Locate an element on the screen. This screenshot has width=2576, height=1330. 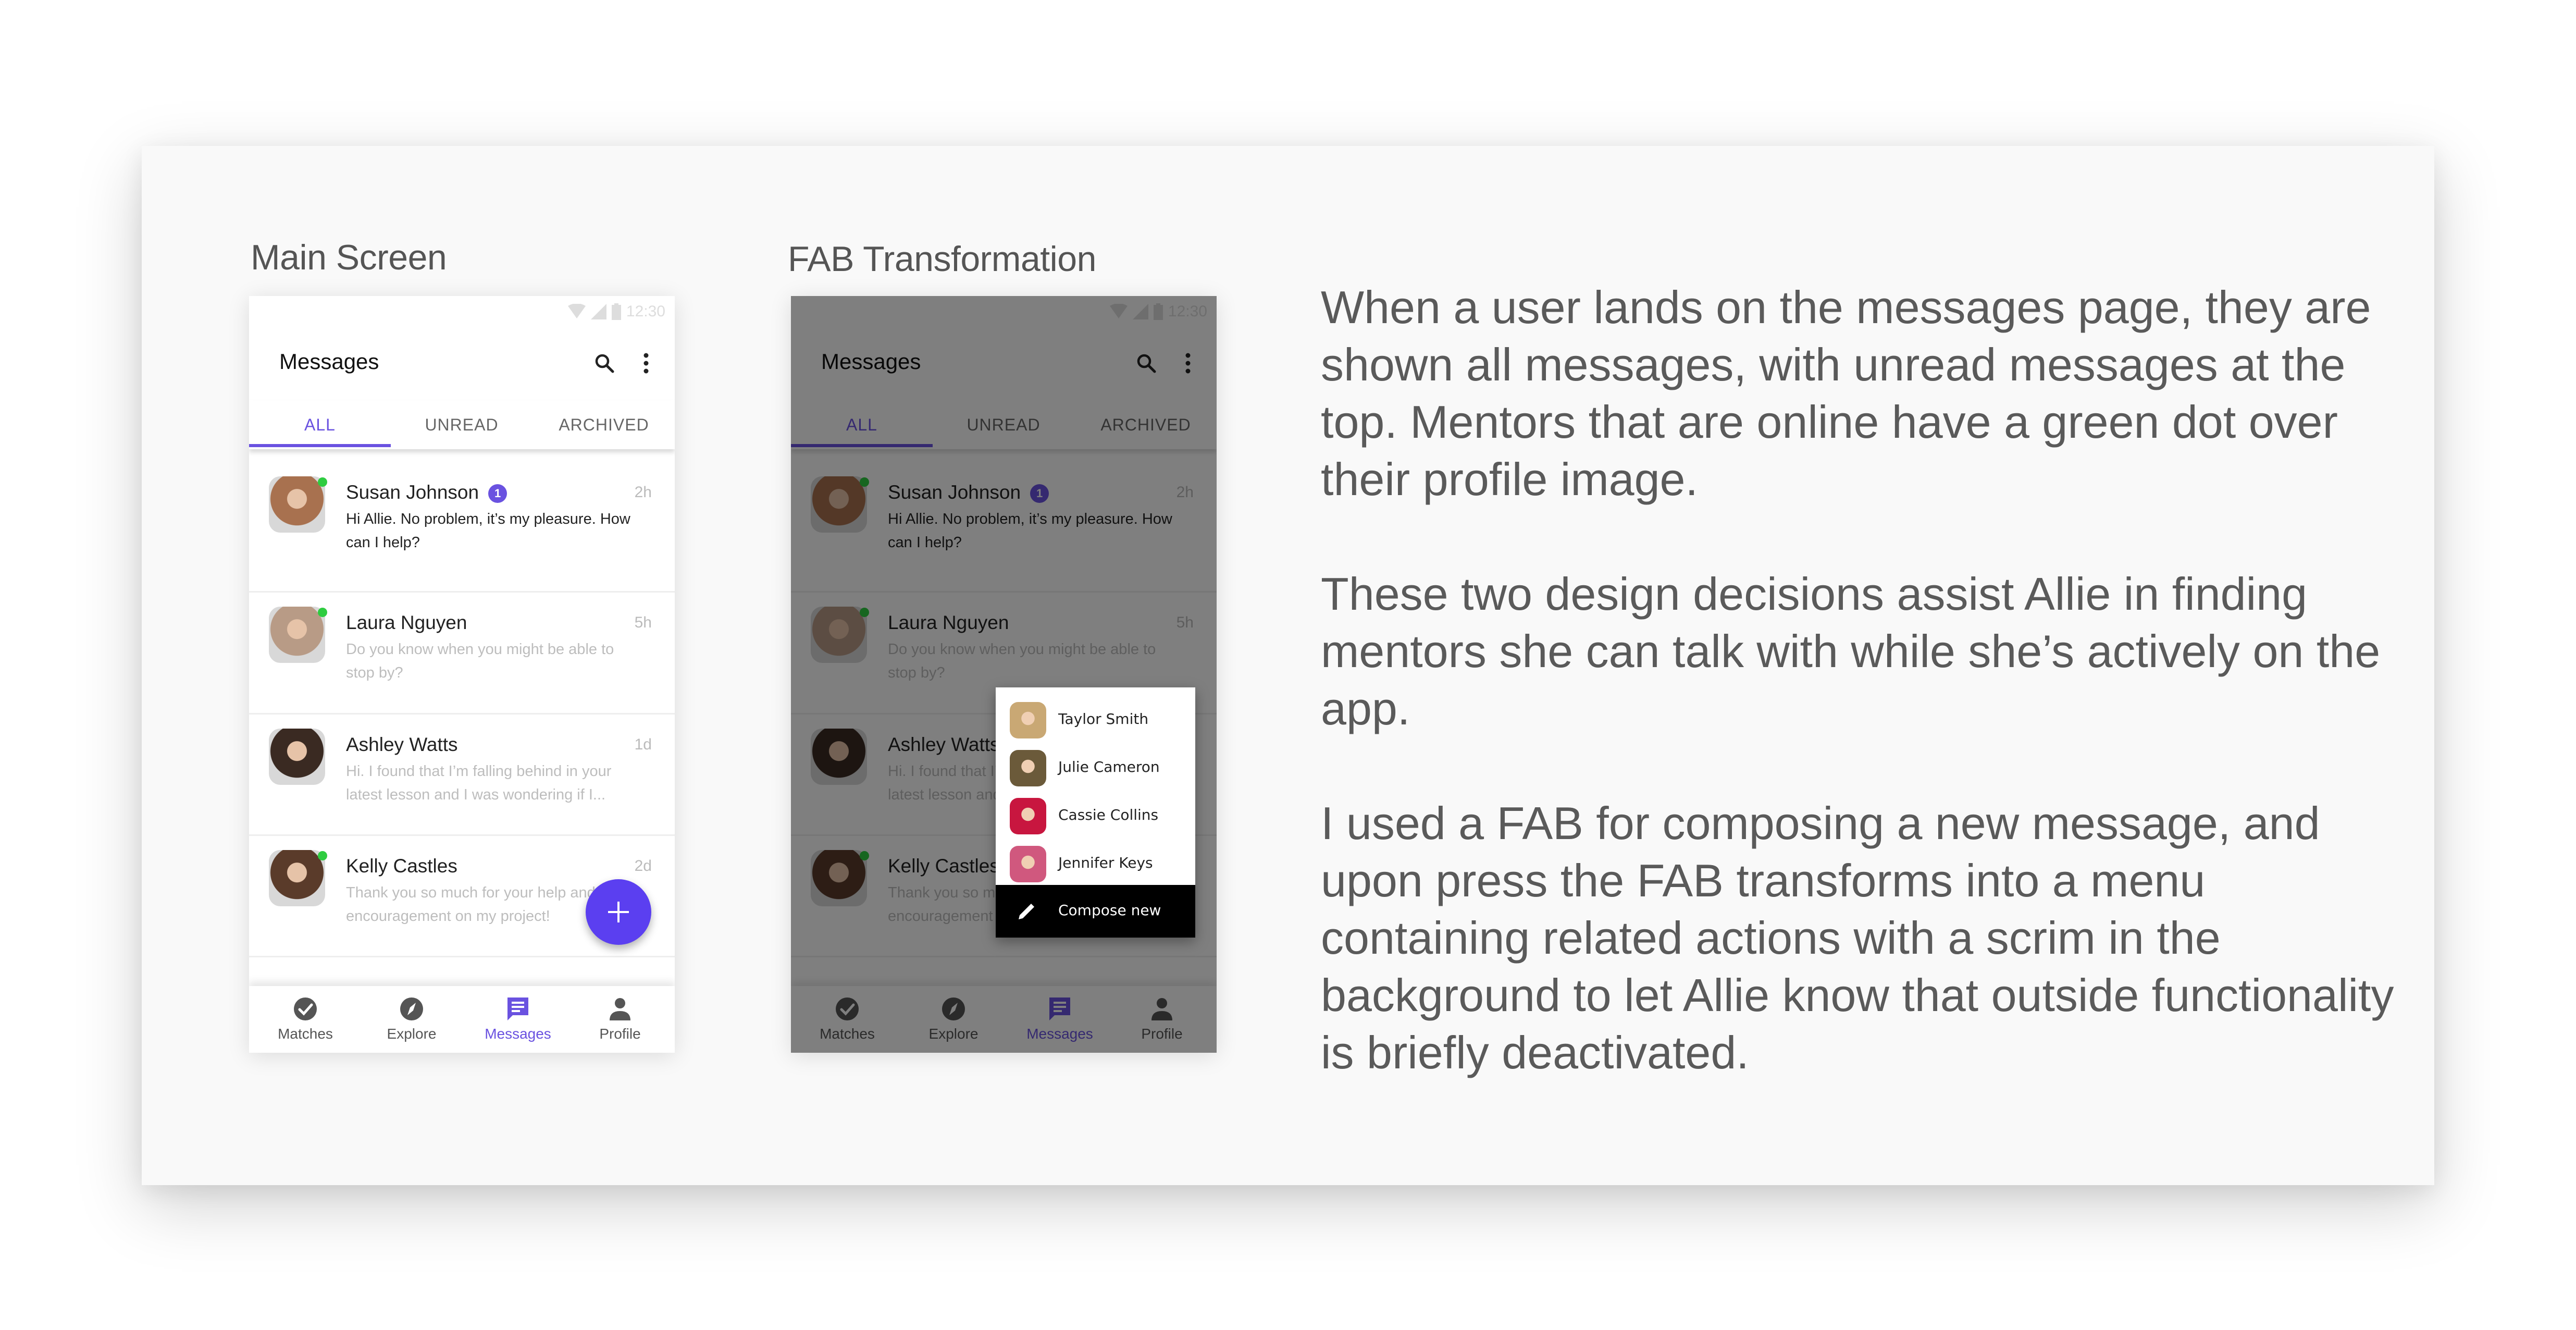
unread-badge: 1 is located at coordinates (497, 493).